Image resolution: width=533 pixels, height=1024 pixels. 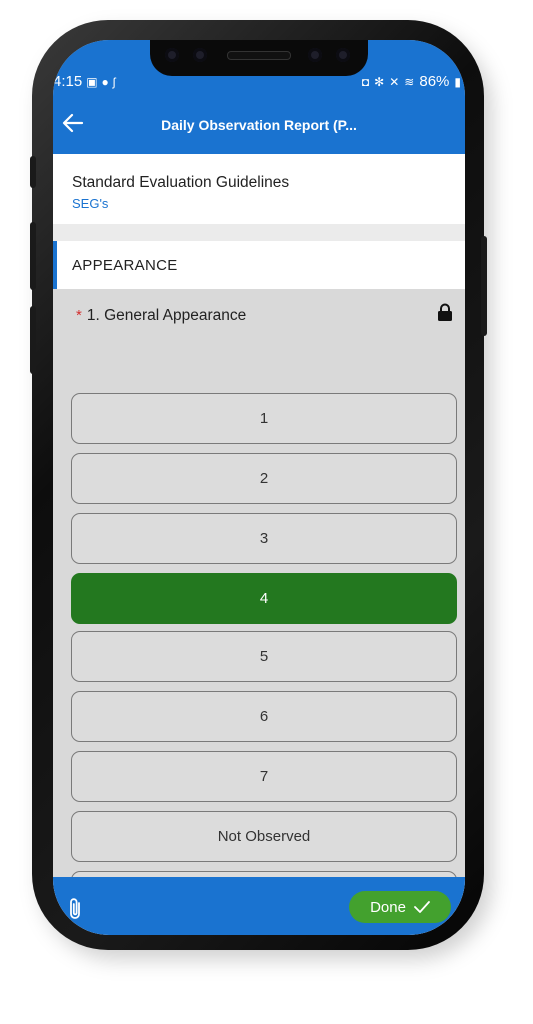 I want to click on battery-saver-icon: ◘, so click(x=365, y=81).